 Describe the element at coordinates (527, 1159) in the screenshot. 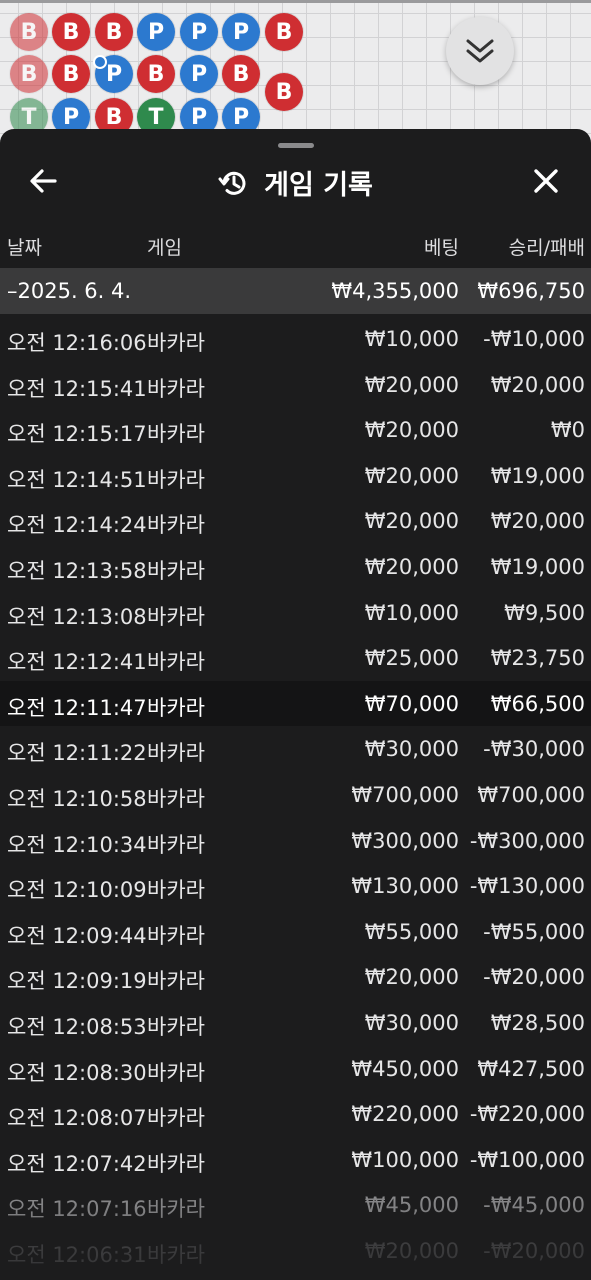

I see `row-result: -₩100,000` at that location.